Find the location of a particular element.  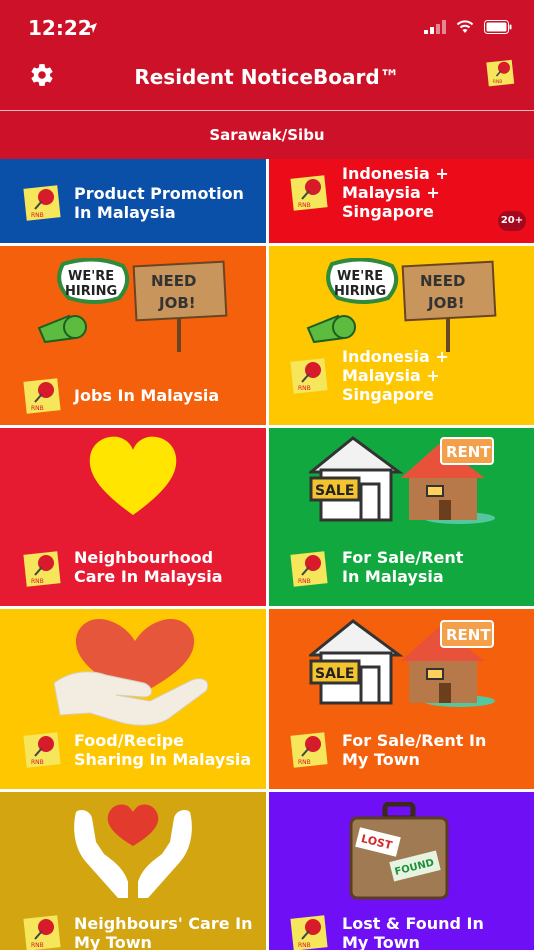

suitcase-lost-found-icon: LOST FOUND is located at coordinates (399, 851).